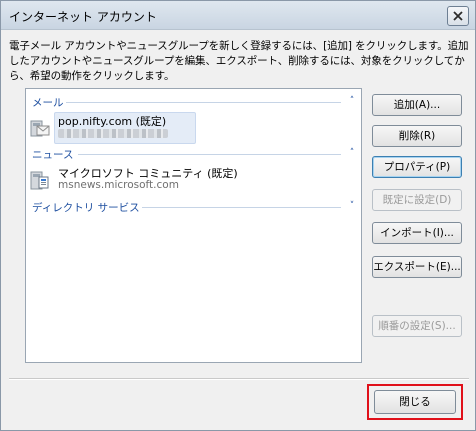 This screenshot has width=476, height=431. What do you see at coordinates (39, 180) in the screenshot?
I see `news-account-icon` at bounding box center [39, 180].